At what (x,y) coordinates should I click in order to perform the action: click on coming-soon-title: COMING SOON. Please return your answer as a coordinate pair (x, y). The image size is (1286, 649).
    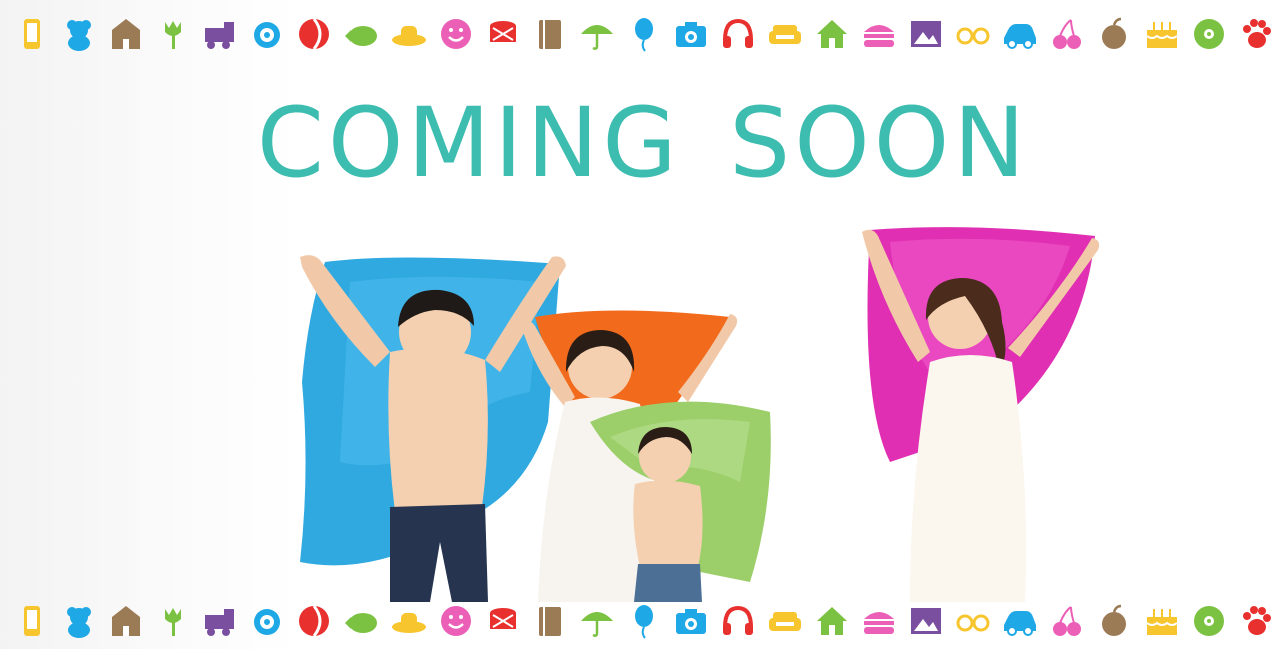
    Looking at the image, I should click on (643, 143).